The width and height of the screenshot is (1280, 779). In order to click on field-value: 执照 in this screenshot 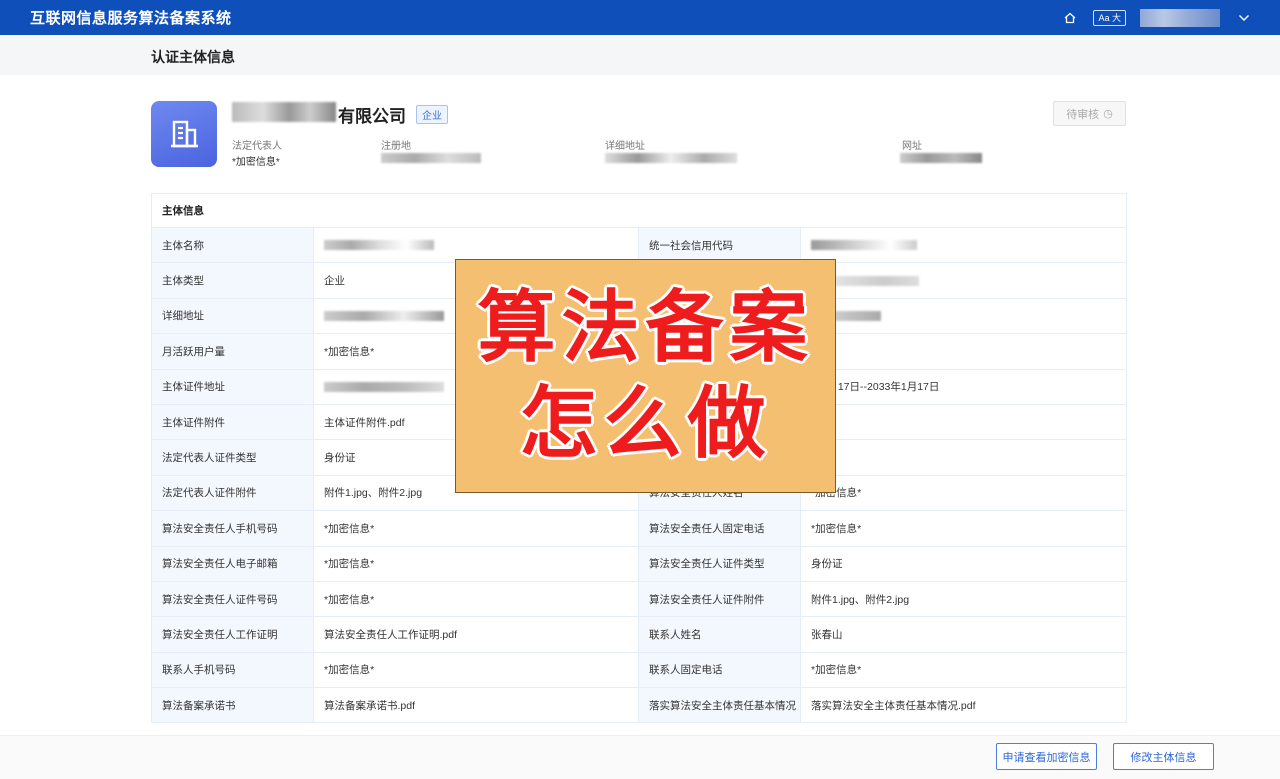, I will do `click(963, 351)`.